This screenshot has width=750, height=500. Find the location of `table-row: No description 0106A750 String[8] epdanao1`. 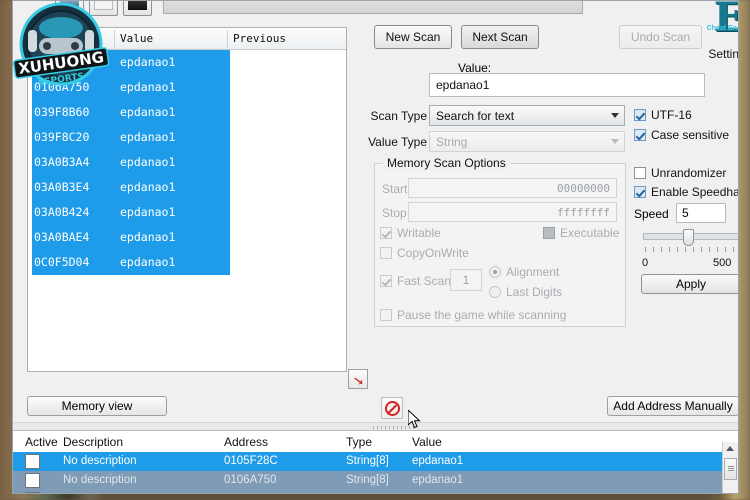

table-row: No description 0106A750 String[8] epdanao1 is located at coordinates (375, 480).